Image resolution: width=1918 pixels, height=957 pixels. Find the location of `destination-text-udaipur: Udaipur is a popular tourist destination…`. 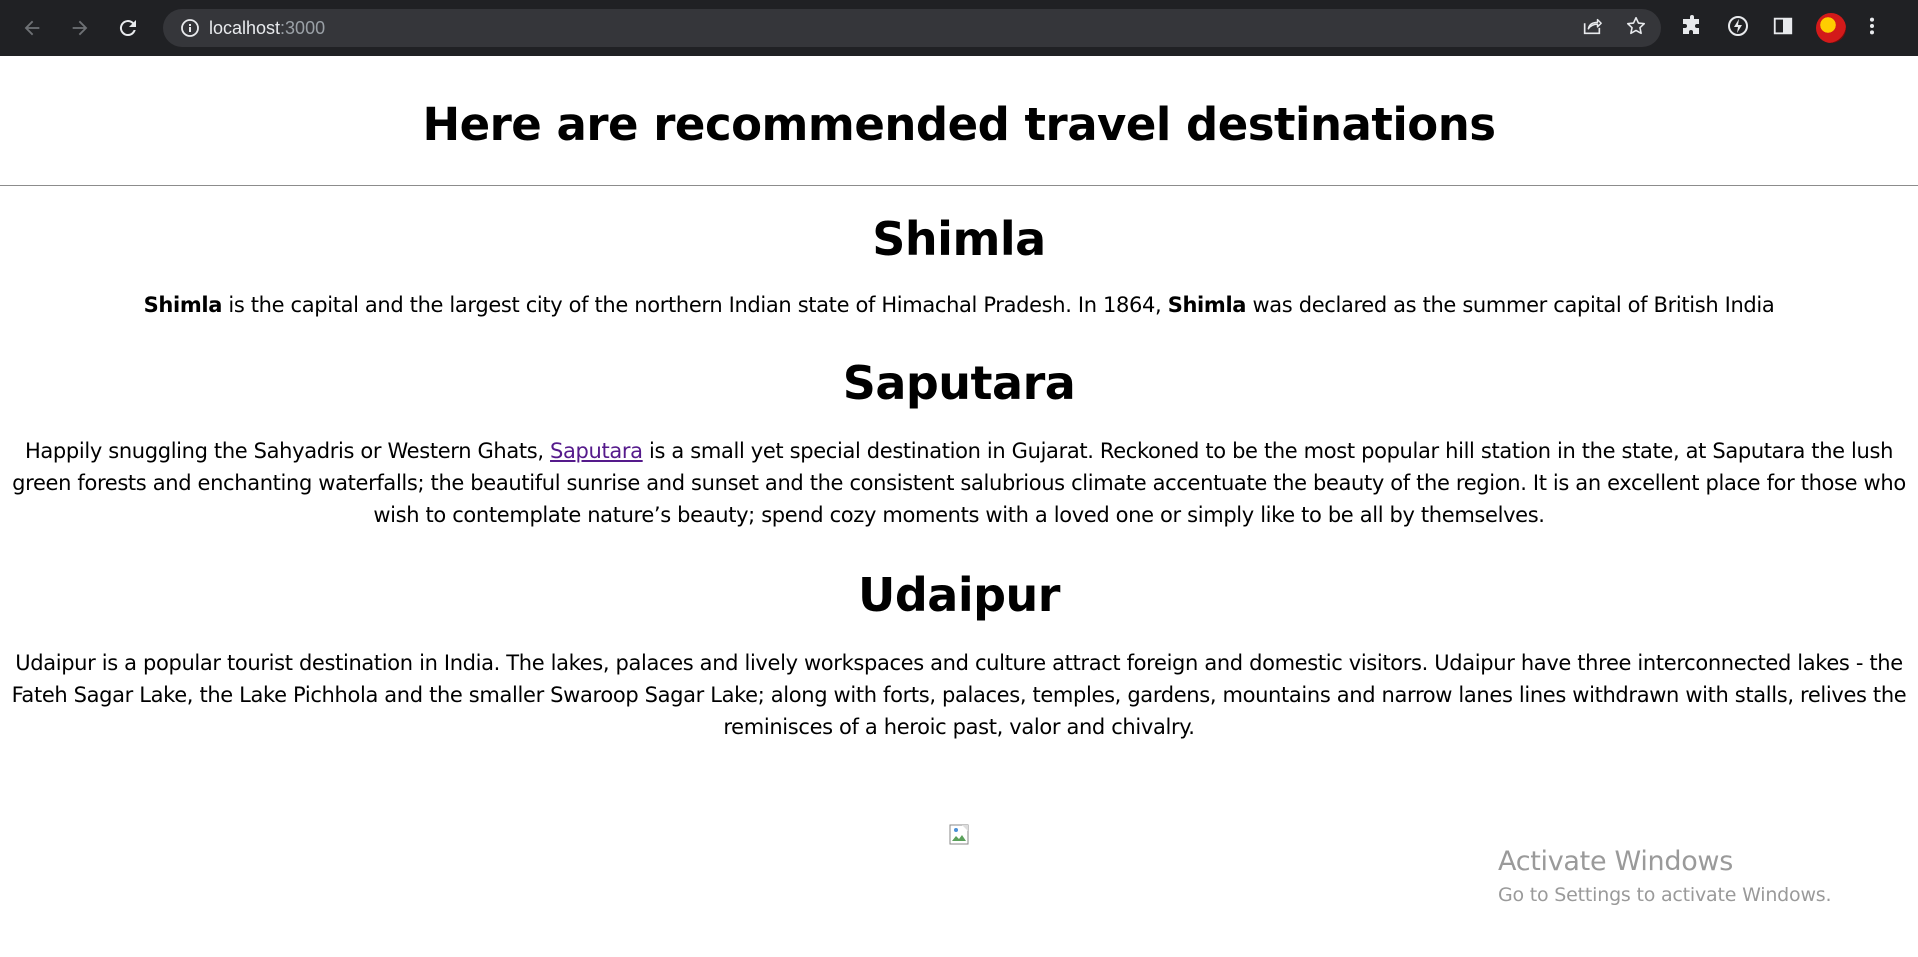

destination-text-udaipur: Udaipur is a popular tourist destination… is located at coordinates (959, 695).